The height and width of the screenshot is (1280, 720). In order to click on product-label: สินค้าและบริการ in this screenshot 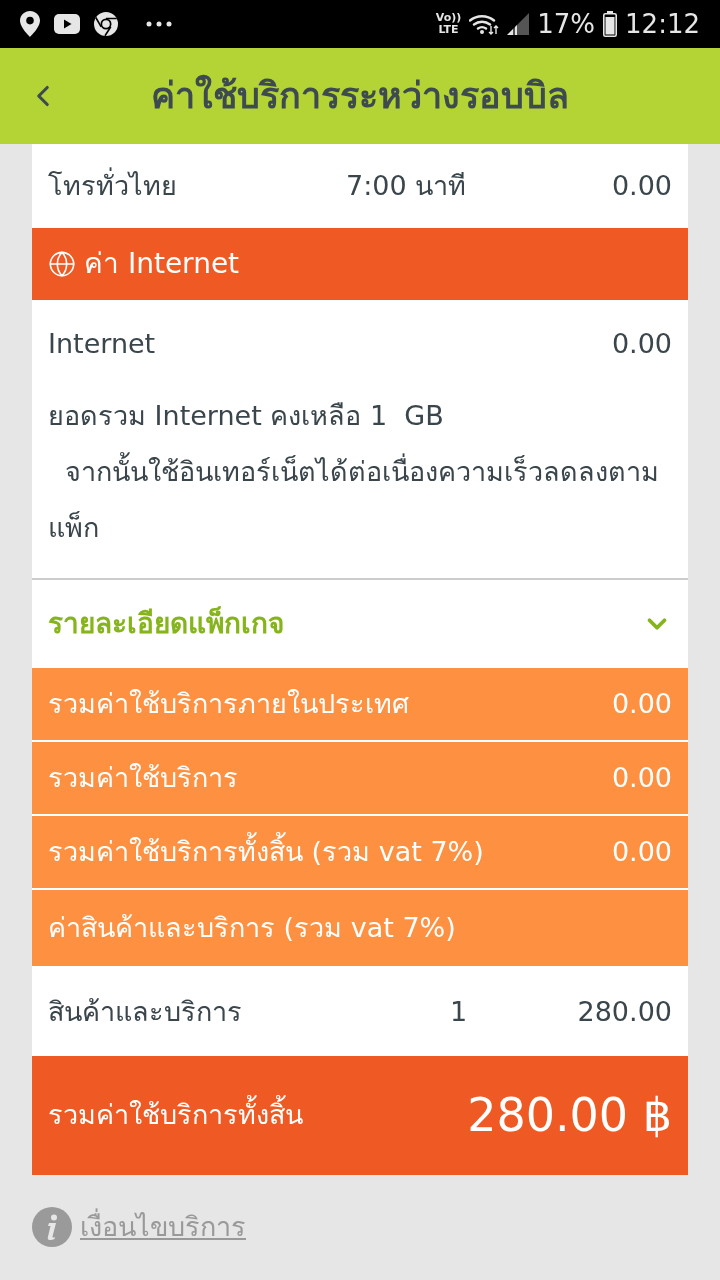, I will do `click(145, 1011)`.